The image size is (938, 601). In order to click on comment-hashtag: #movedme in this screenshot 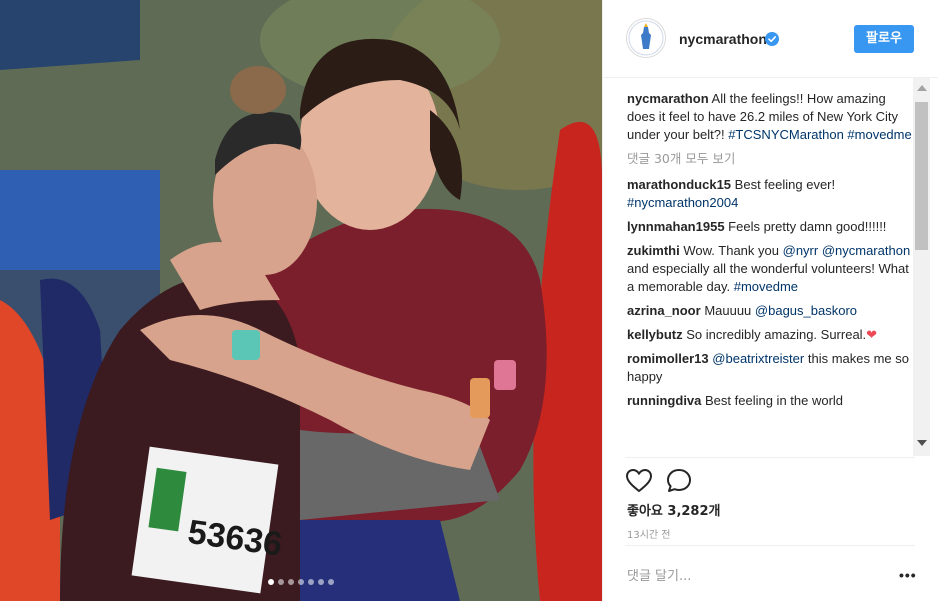, I will do `click(766, 286)`.